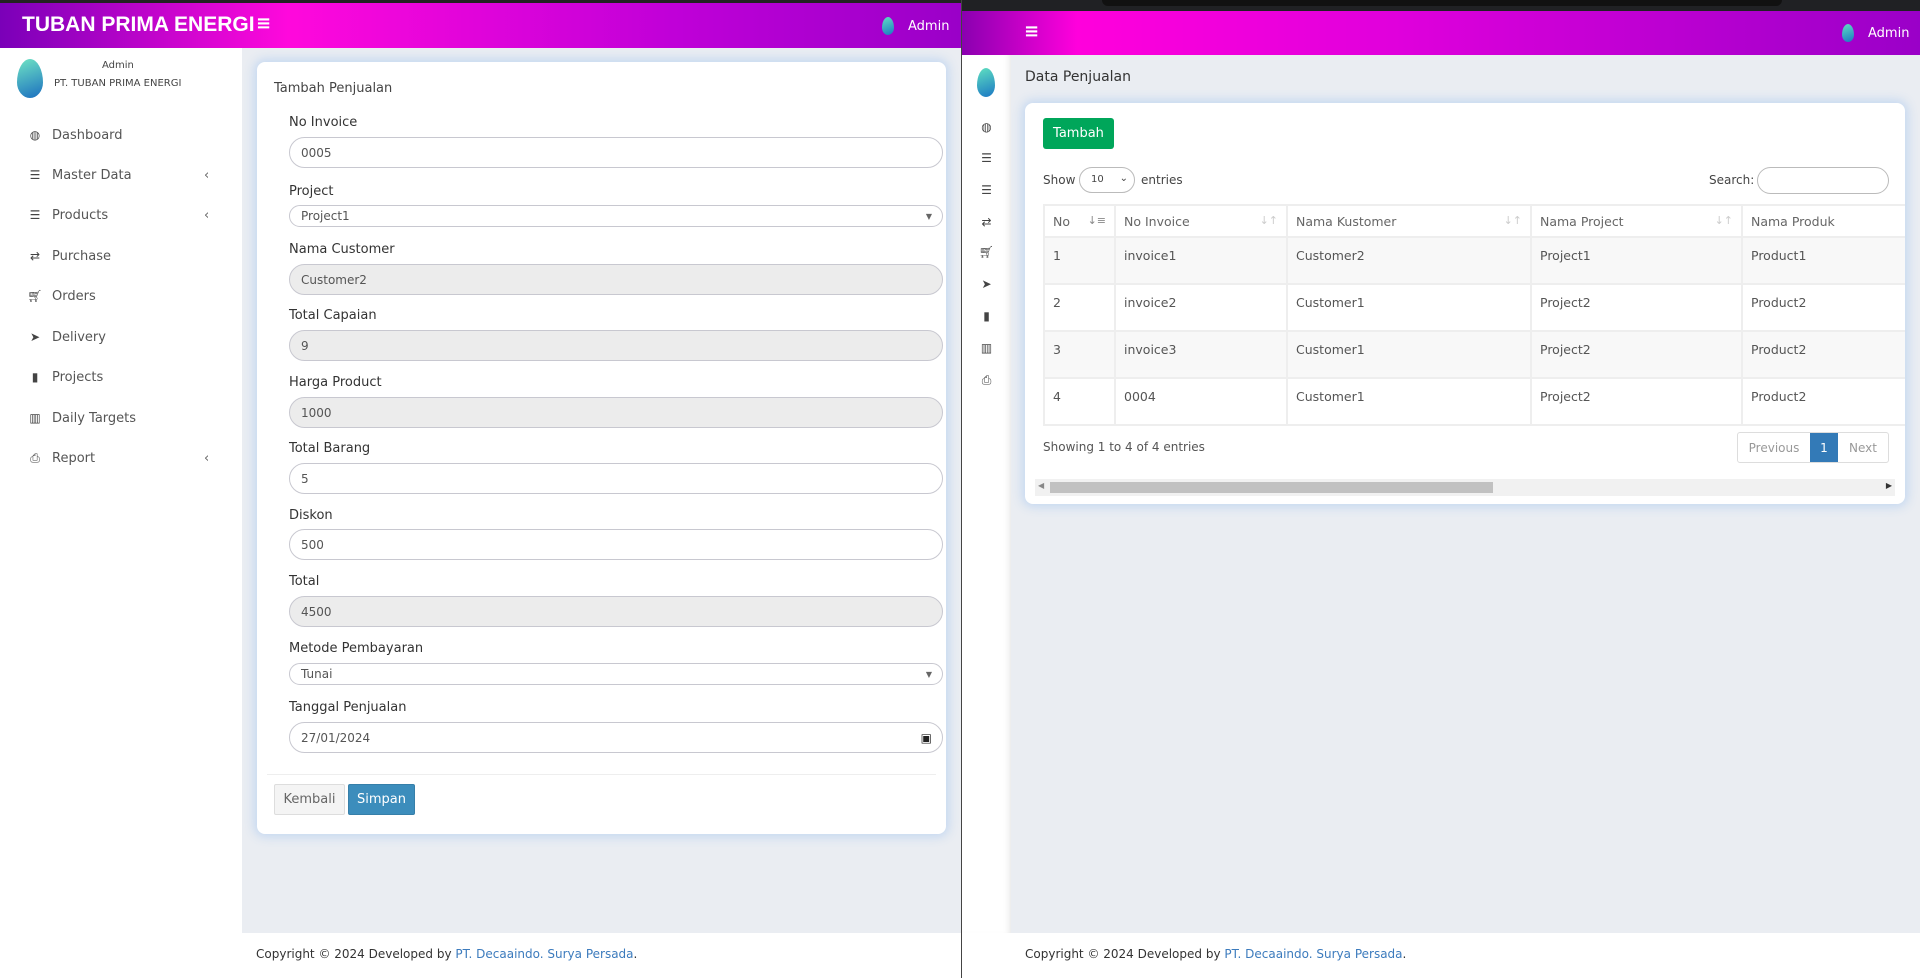  Describe the element at coordinates (138, 25) in the screenshot. I see `brand-title: TUBAN PRIMA ENERGI` at that location.